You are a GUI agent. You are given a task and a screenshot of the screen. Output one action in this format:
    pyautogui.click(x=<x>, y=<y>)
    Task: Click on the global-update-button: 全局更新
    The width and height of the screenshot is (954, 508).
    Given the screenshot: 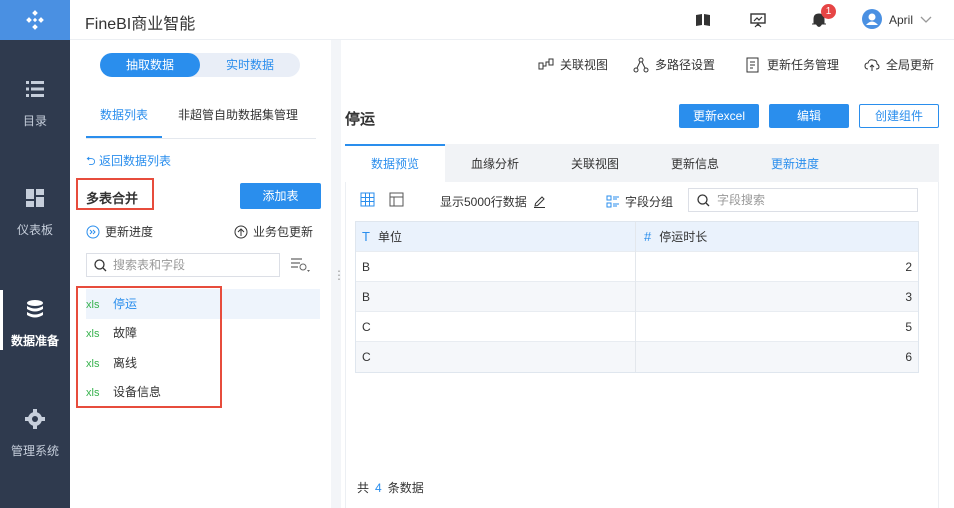 What is the action you would take?
    pyautogui.click(x=899, y=64)
    